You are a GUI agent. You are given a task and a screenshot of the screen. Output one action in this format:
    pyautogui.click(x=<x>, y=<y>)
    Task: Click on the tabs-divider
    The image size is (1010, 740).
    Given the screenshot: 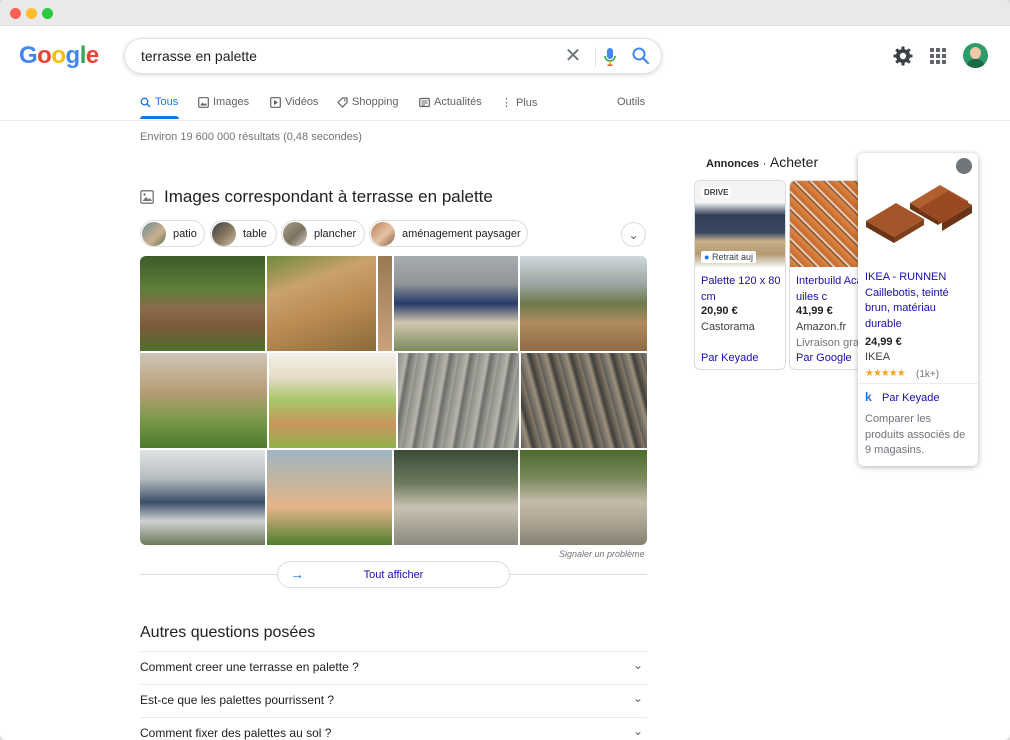 What is the action you would take?
    pyautogui.click(x=505, y=120)
    